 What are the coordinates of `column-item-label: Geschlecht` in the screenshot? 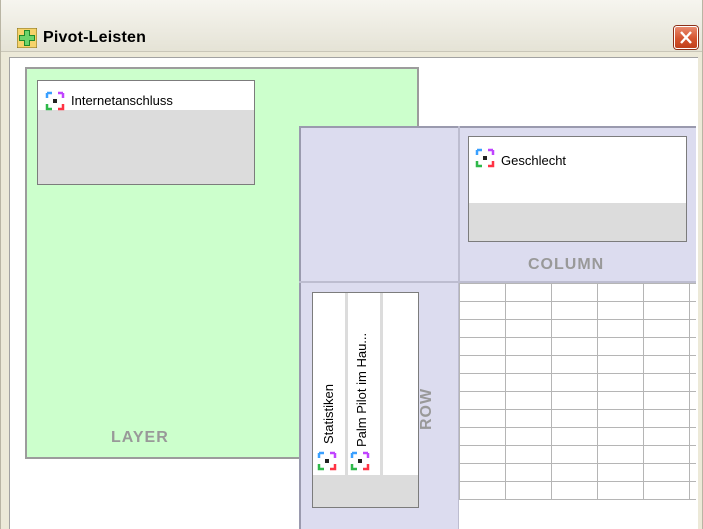 It's located at (534, 160).